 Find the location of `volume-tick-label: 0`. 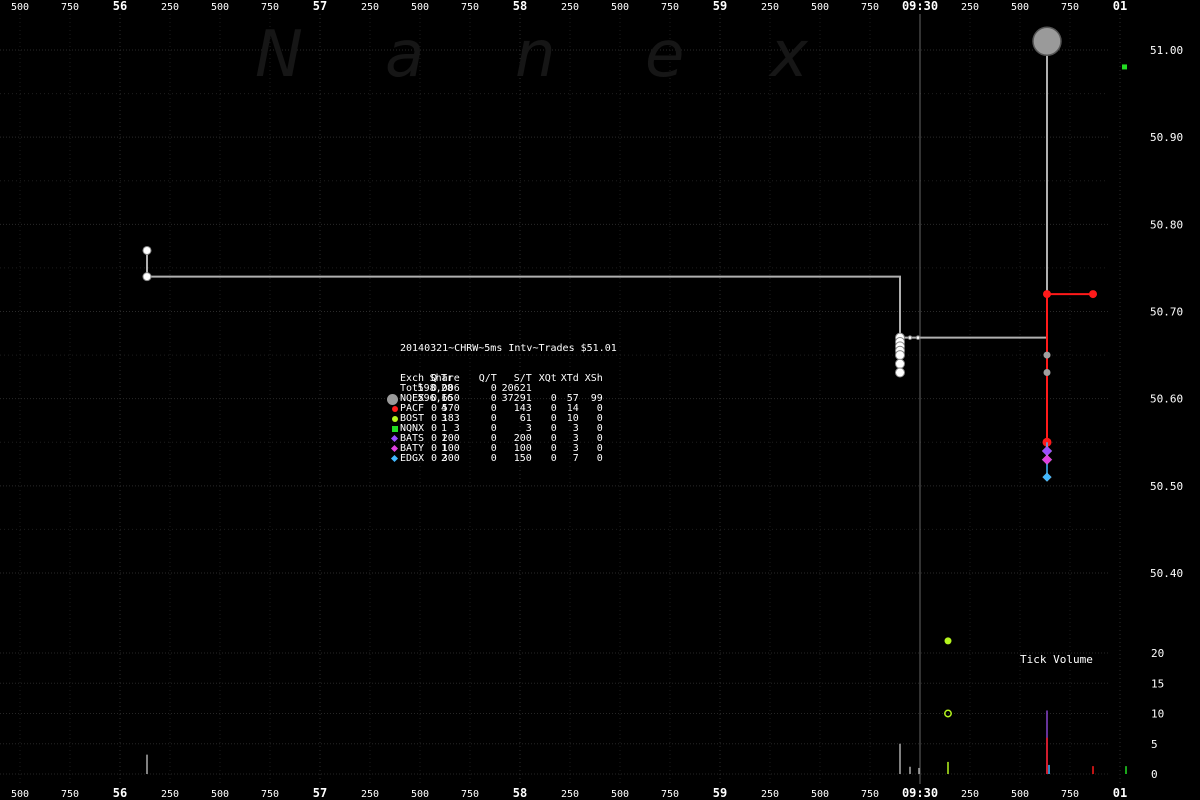

volume-tick-label: 0 is located at coordinates (1154, 774).